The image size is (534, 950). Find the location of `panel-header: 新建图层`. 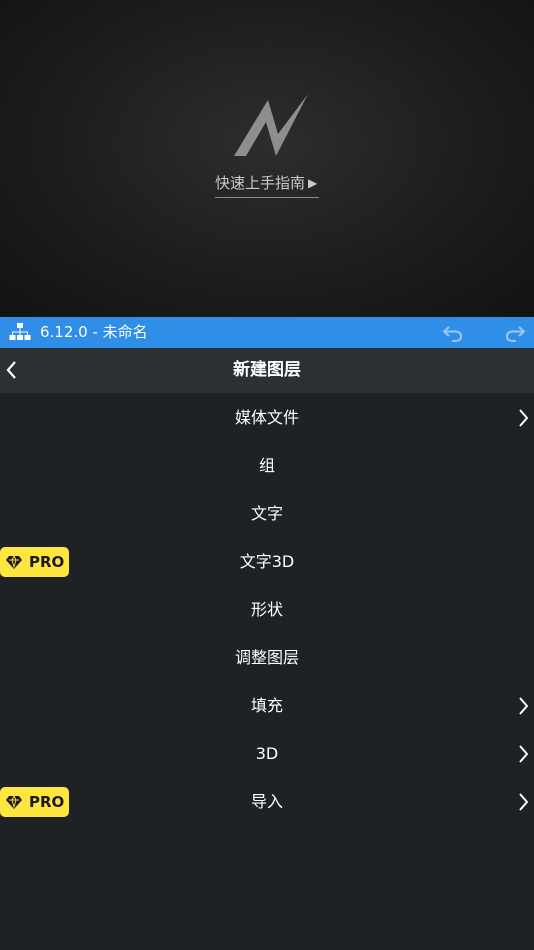

panel-header: 新建图层 is located at coordinates (267, 370).